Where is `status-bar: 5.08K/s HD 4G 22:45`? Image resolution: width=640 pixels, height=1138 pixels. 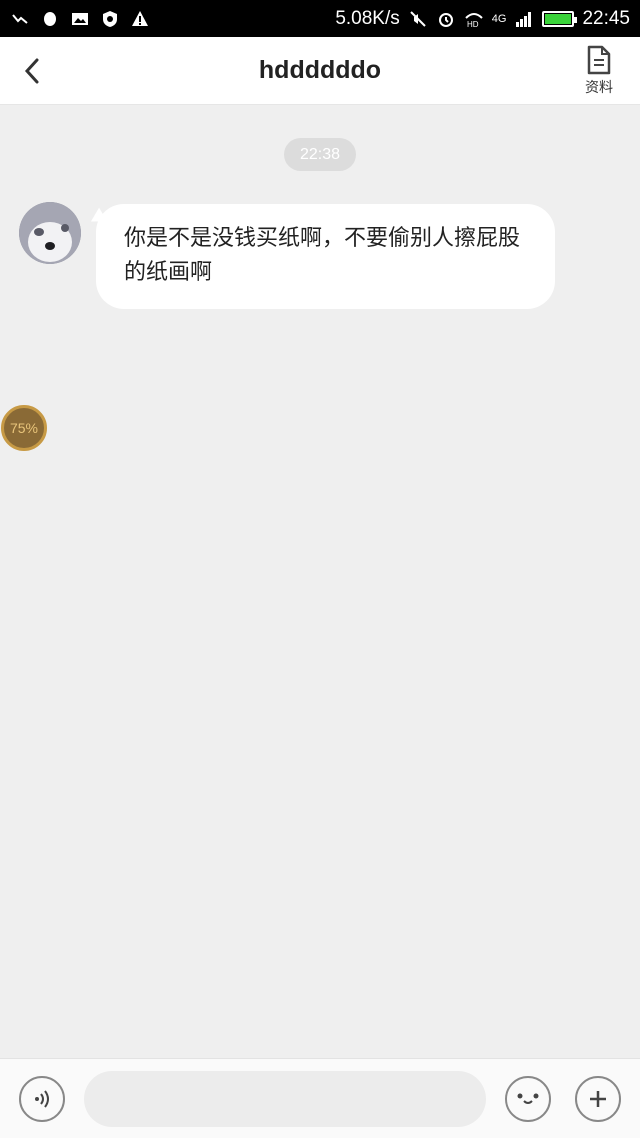 status-bar: 5.08K/s HD 4G 22:45 is located at coordinates (320, 18).